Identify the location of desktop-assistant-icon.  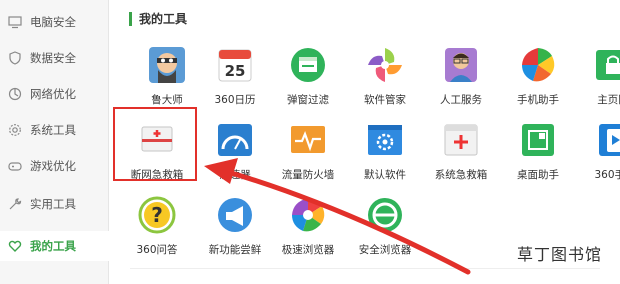
(538, 140).